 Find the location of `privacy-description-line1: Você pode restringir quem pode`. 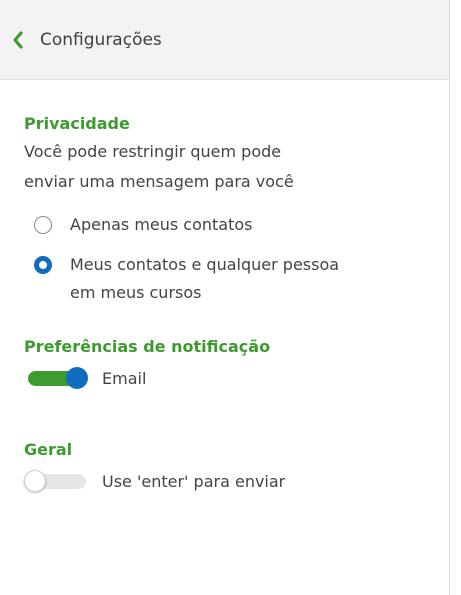

privacy-description-line1: Você pode restringir quem pode is located at coordinates (153, 151).